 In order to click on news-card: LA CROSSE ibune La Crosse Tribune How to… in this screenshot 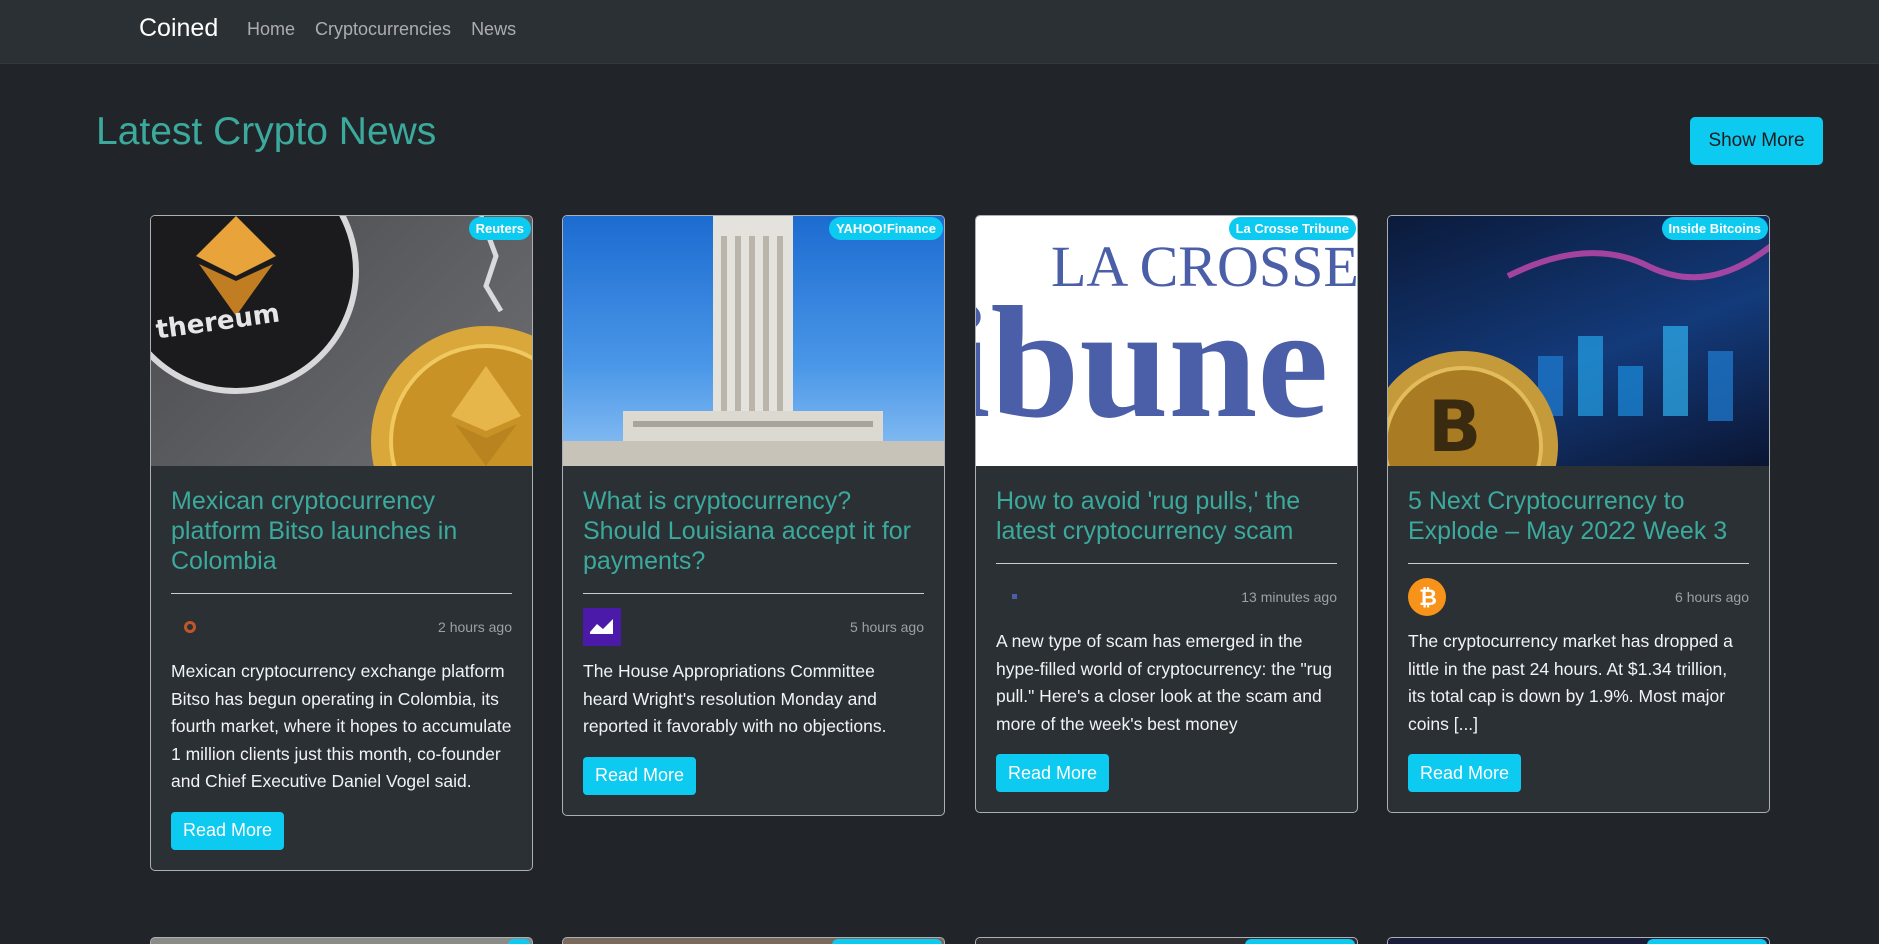, I will do `click(1166, 514)`.